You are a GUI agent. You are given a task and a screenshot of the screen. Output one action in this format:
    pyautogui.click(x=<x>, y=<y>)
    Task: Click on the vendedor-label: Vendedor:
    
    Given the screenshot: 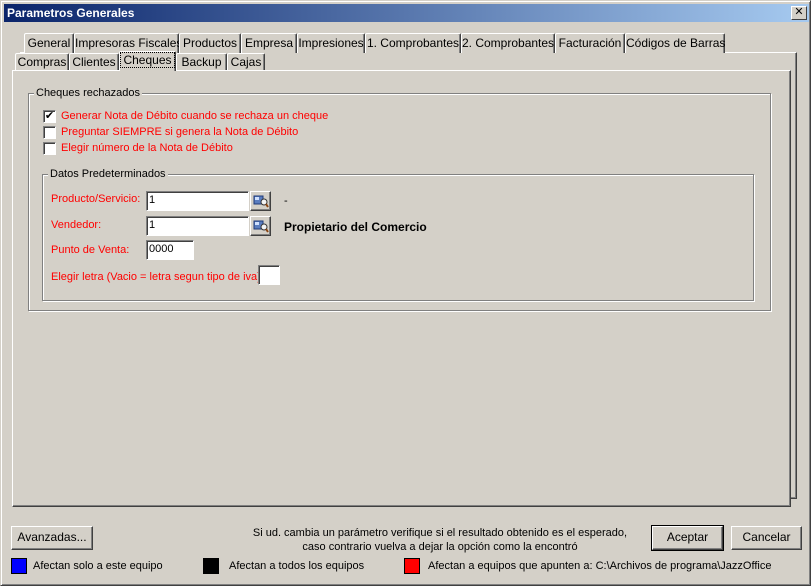 What is the action you would take?
    pyautogui.click(x=76, y=225)
    